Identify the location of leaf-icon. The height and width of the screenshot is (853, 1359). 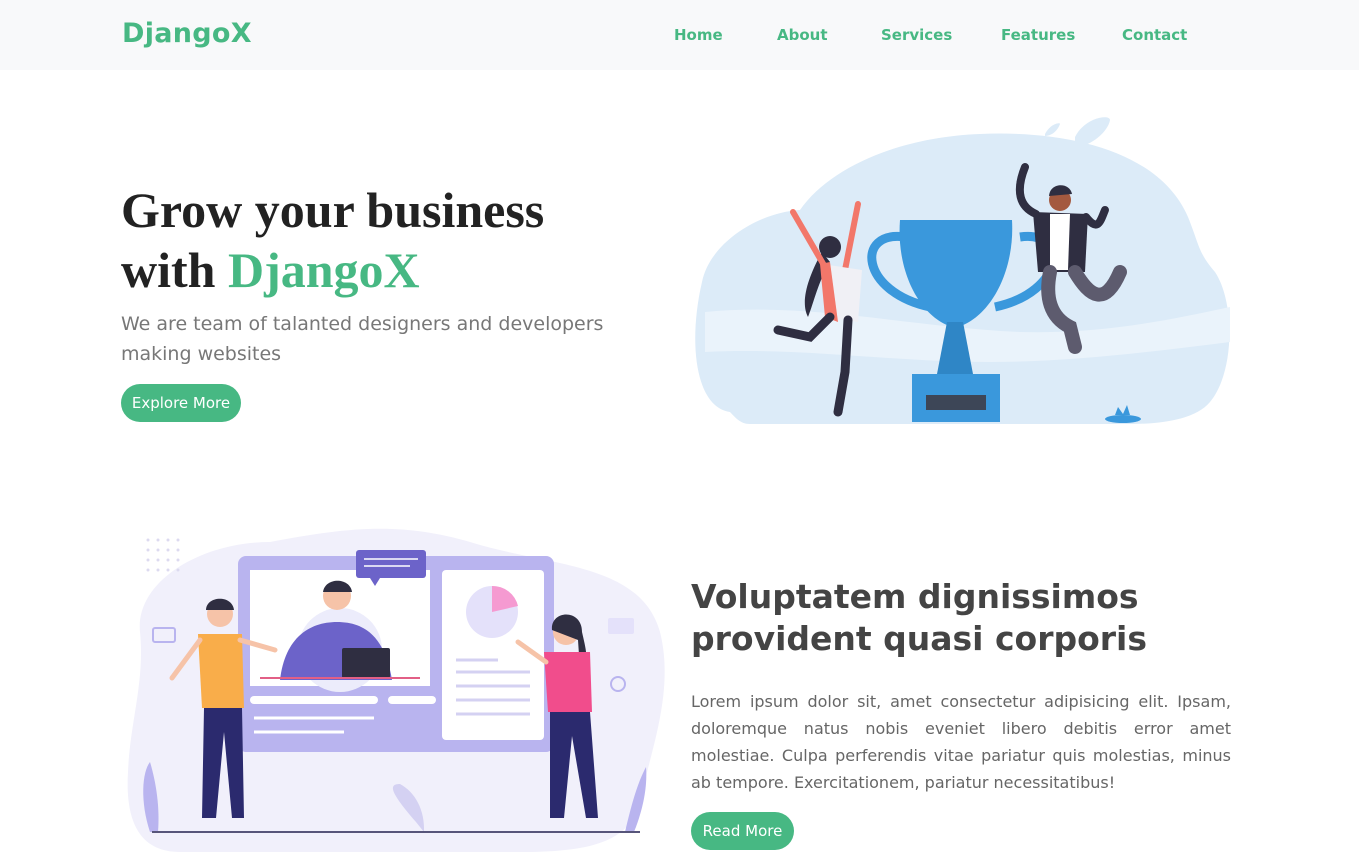
(1092, 132).